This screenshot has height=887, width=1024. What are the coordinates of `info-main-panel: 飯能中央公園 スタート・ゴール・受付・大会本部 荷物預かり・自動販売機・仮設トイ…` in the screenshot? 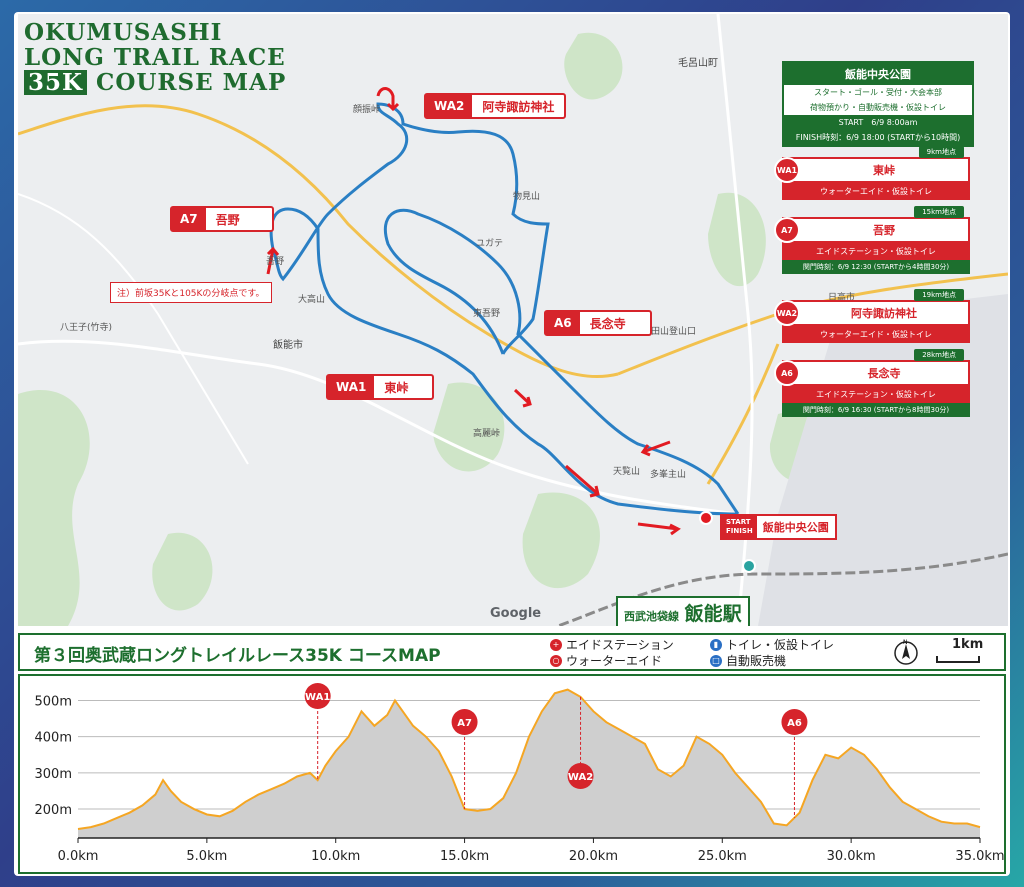 It's located at (878, 104).